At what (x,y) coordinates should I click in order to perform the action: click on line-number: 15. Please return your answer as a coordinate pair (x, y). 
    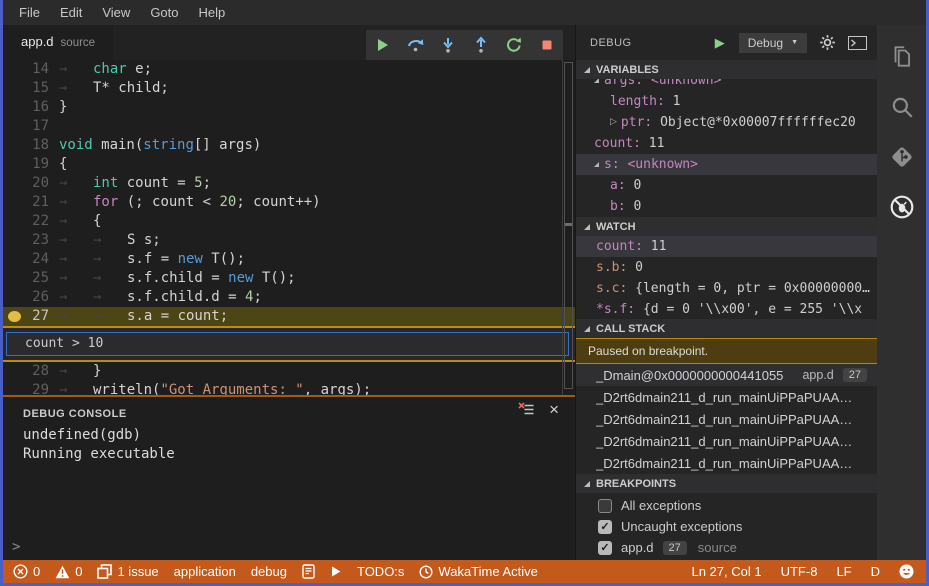
    Looking at the image, I should click on (26, 88).